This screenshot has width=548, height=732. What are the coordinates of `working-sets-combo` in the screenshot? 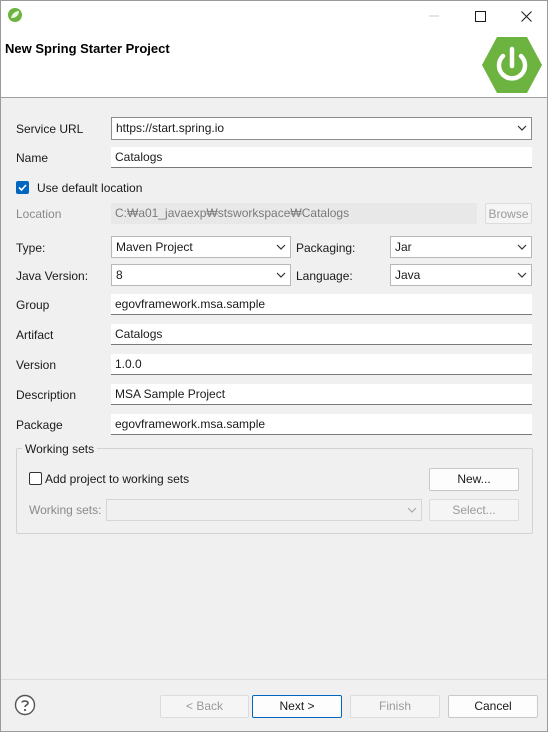 It's located at (264, 510).